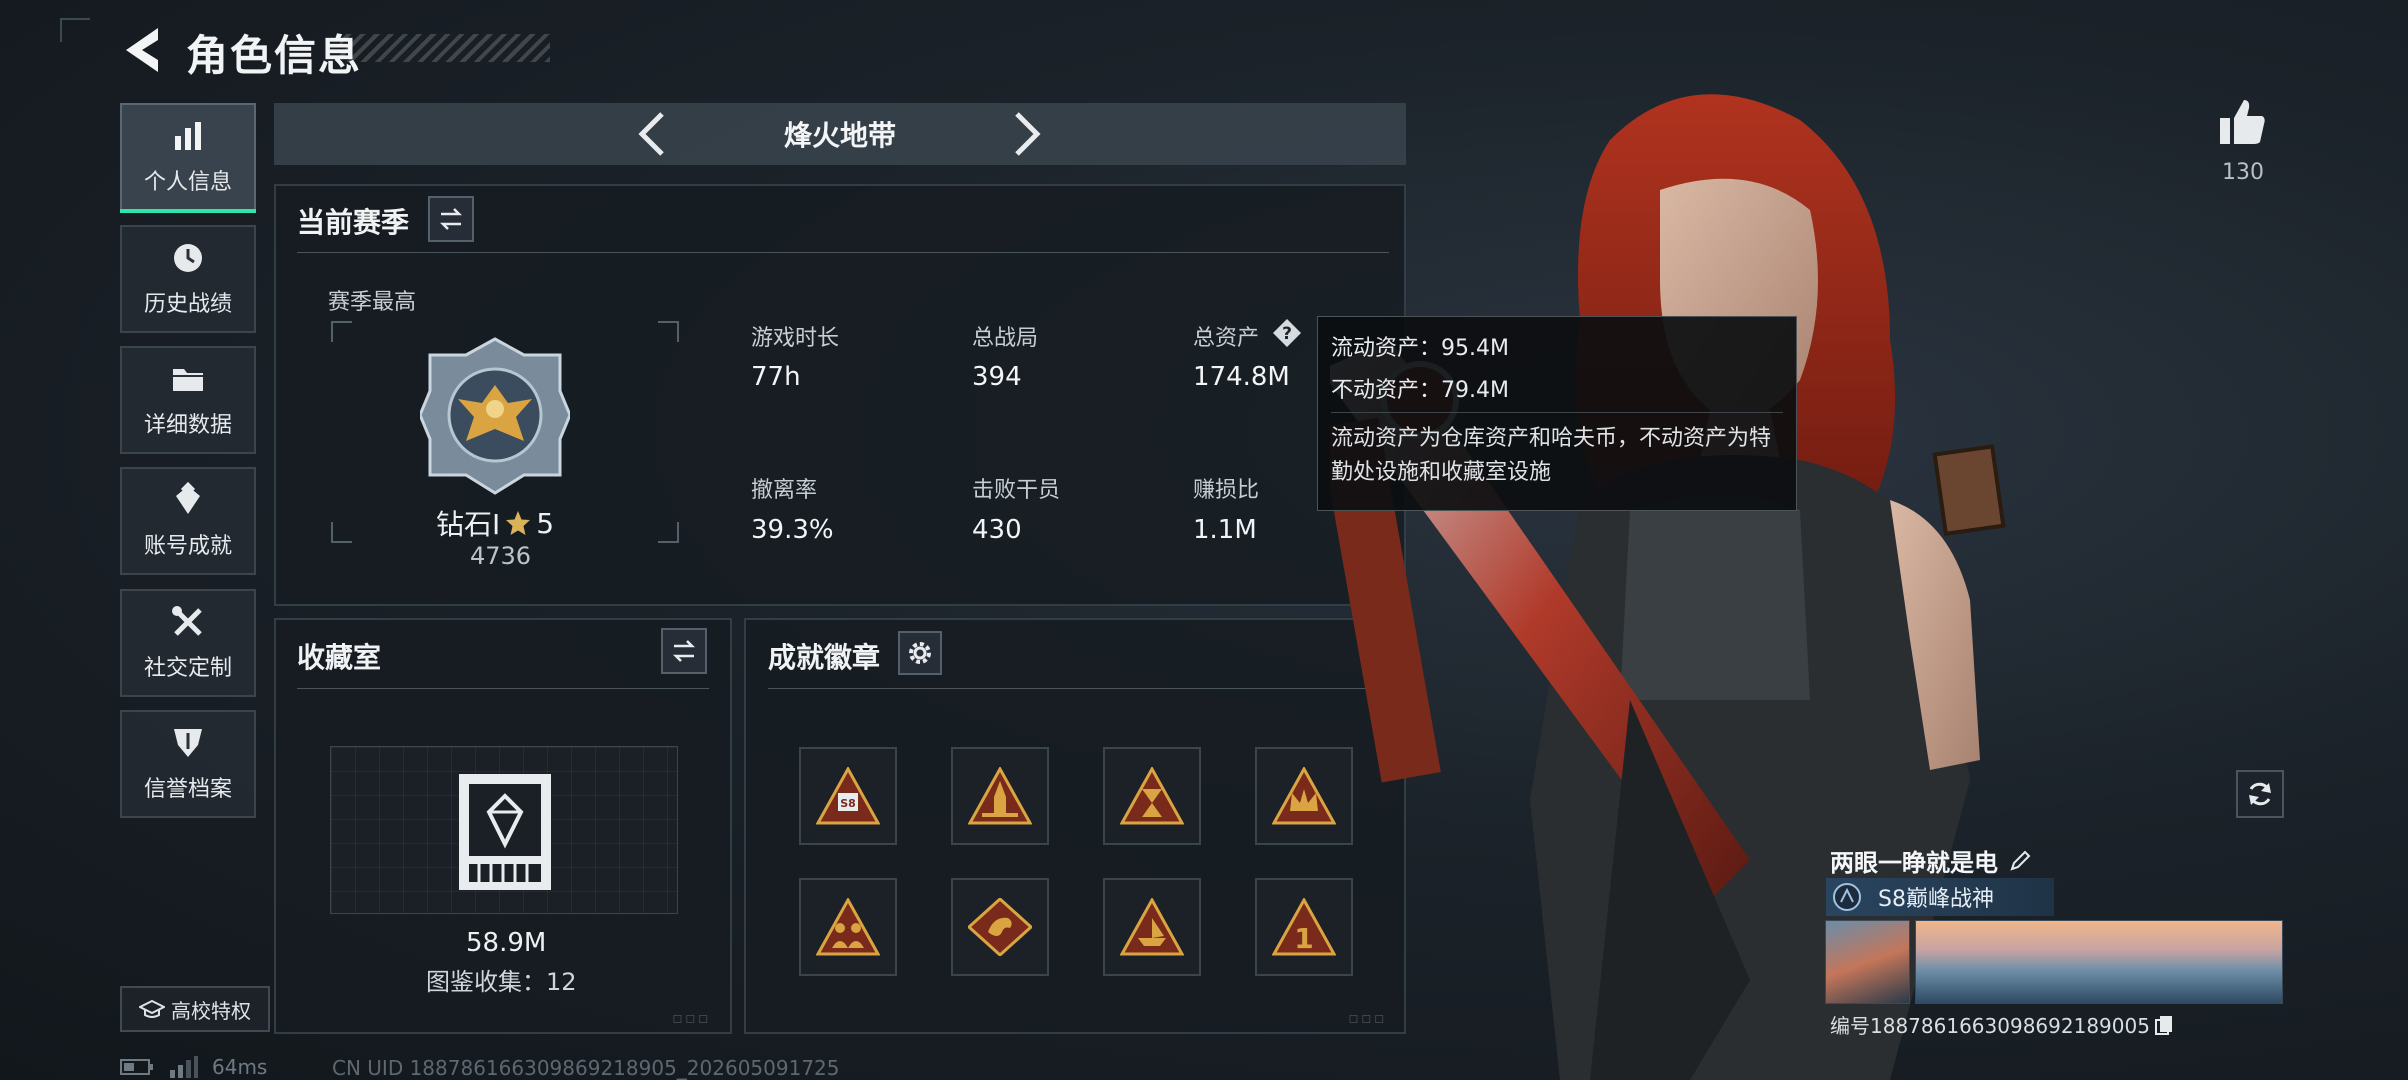 The image size is (2408, 1080). Describe the element at coordinates (1420, 348) in the screenshot. I see `tooltip-liquid-assets: 流动资产：95.4M` at that location.